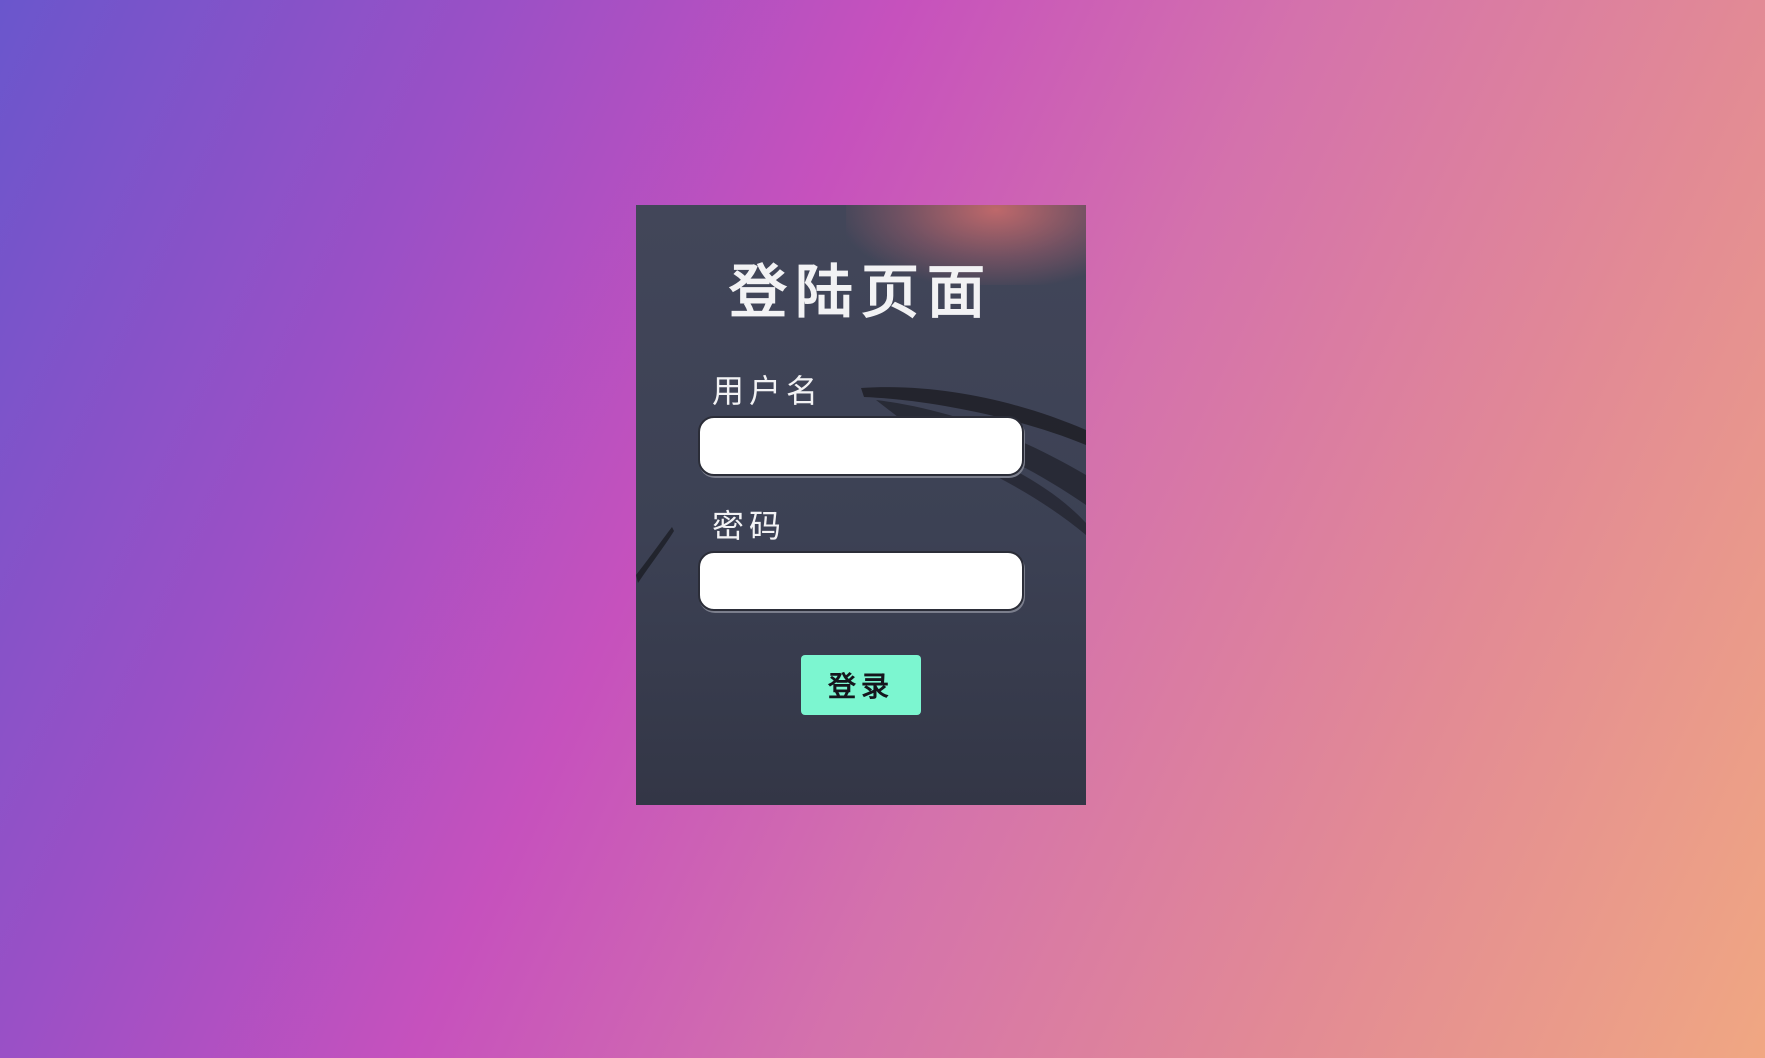 The height and width of the screenshot is (1058, 1765). What do you see at coordinates (861, 685) in the screenshot?
I see `login-button: 登录` at bounding box center [861, 685].